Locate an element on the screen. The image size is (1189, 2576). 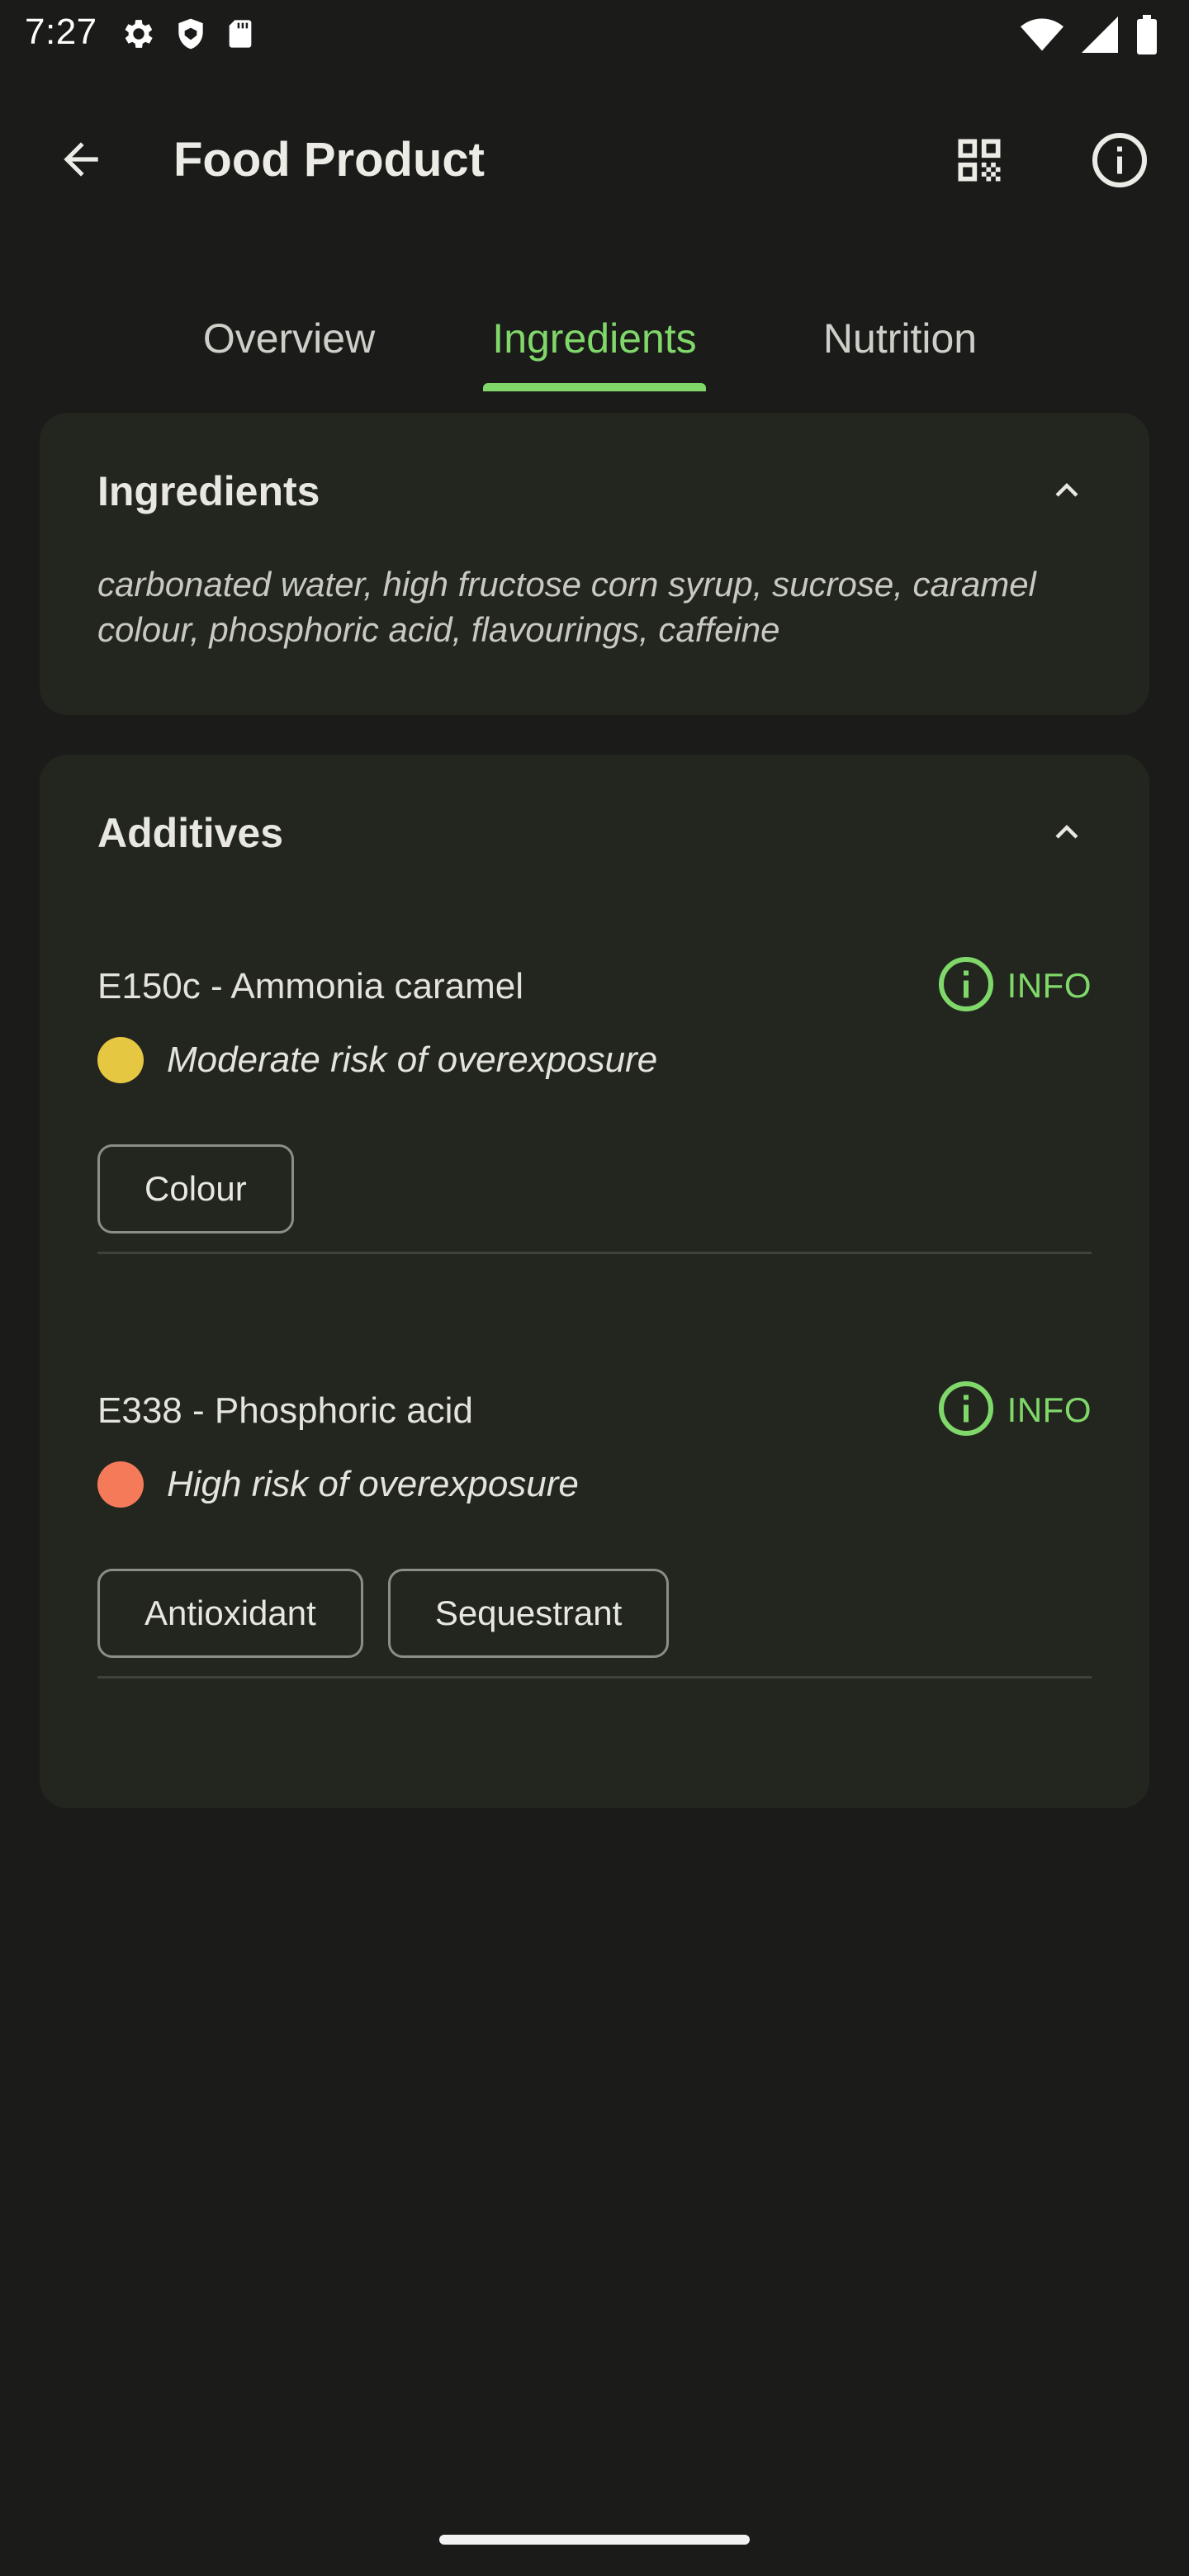
tag-chip: Antioxidant is located at coordinates (230, 1613).